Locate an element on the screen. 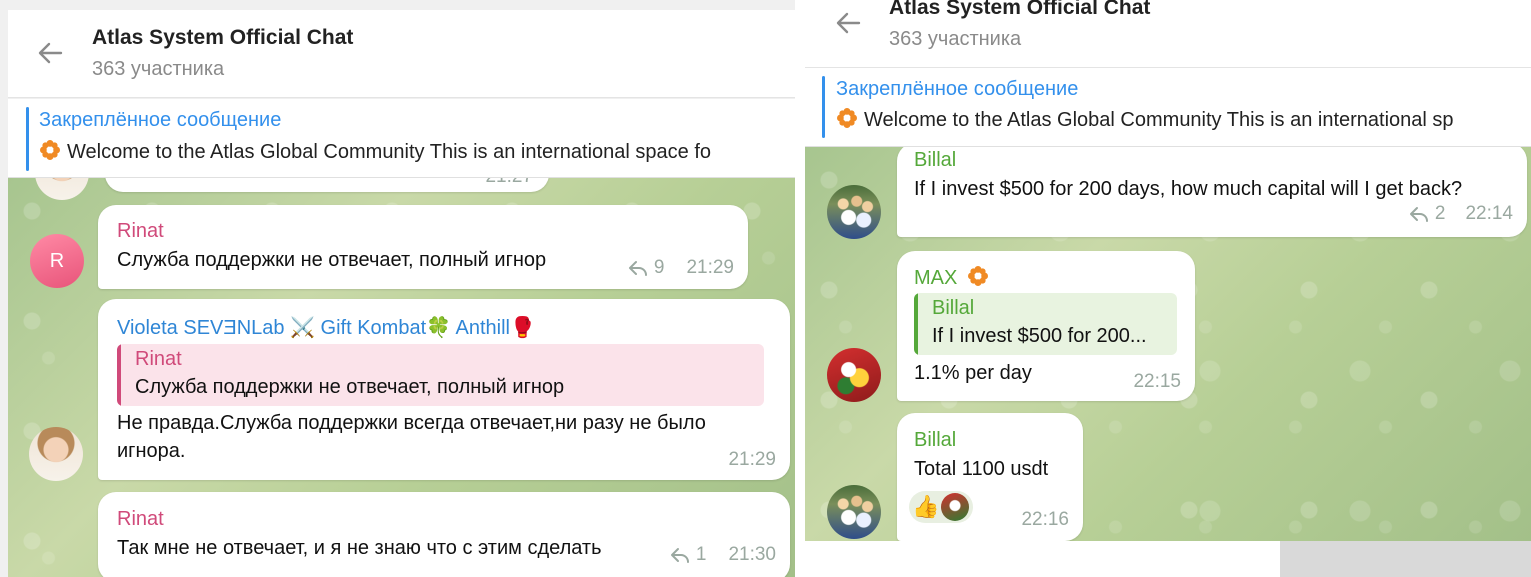 This screenshot has width=1531, height=577. message-meta: 1 21:30 is located at coordinates (723, 555).